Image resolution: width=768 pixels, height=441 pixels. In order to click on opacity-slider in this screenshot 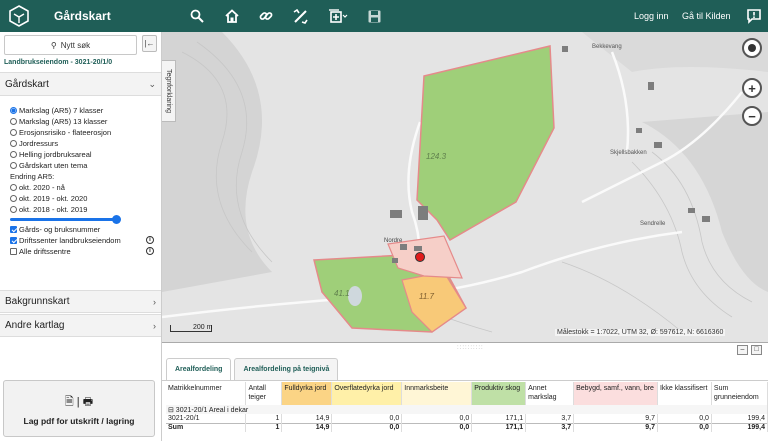, I will do `click(84, 219)`.